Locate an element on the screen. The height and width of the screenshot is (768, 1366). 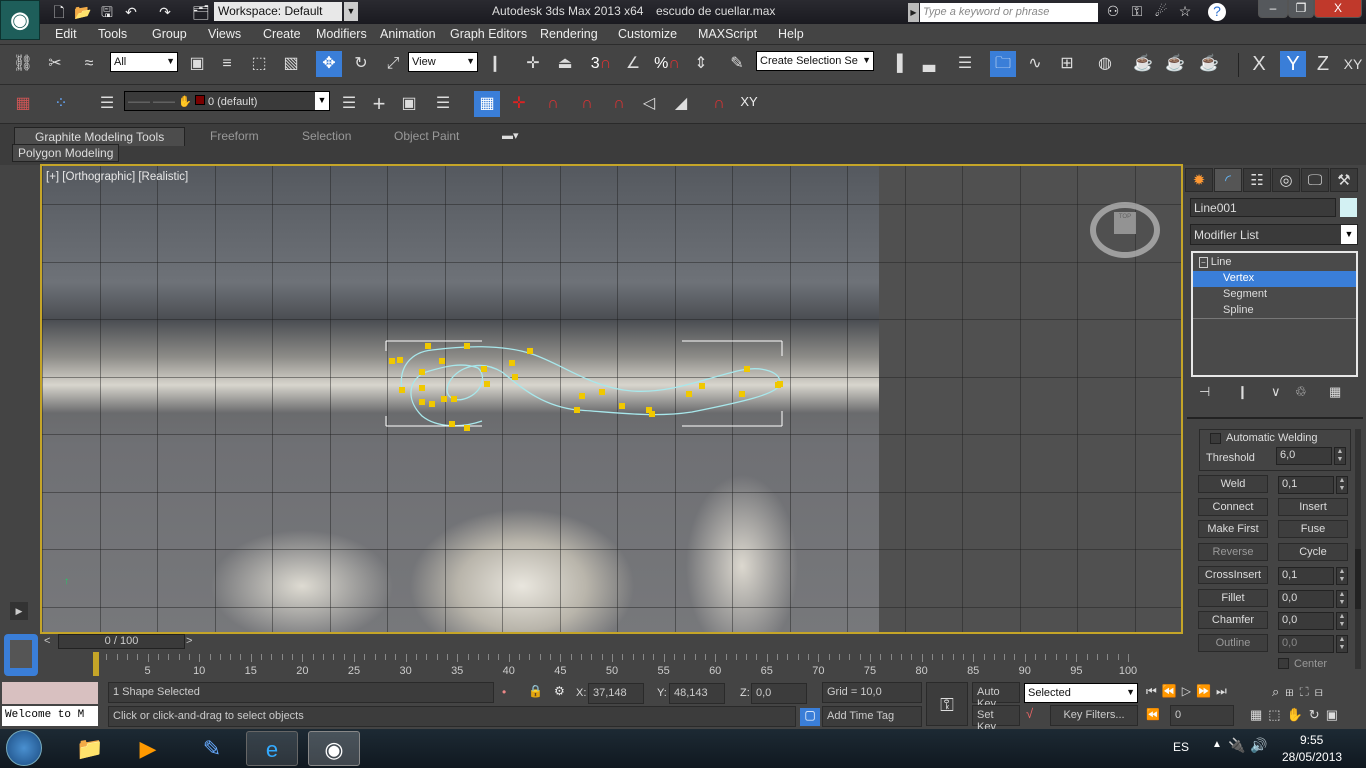
menu-views: Views is located at coordinates (224, 34).